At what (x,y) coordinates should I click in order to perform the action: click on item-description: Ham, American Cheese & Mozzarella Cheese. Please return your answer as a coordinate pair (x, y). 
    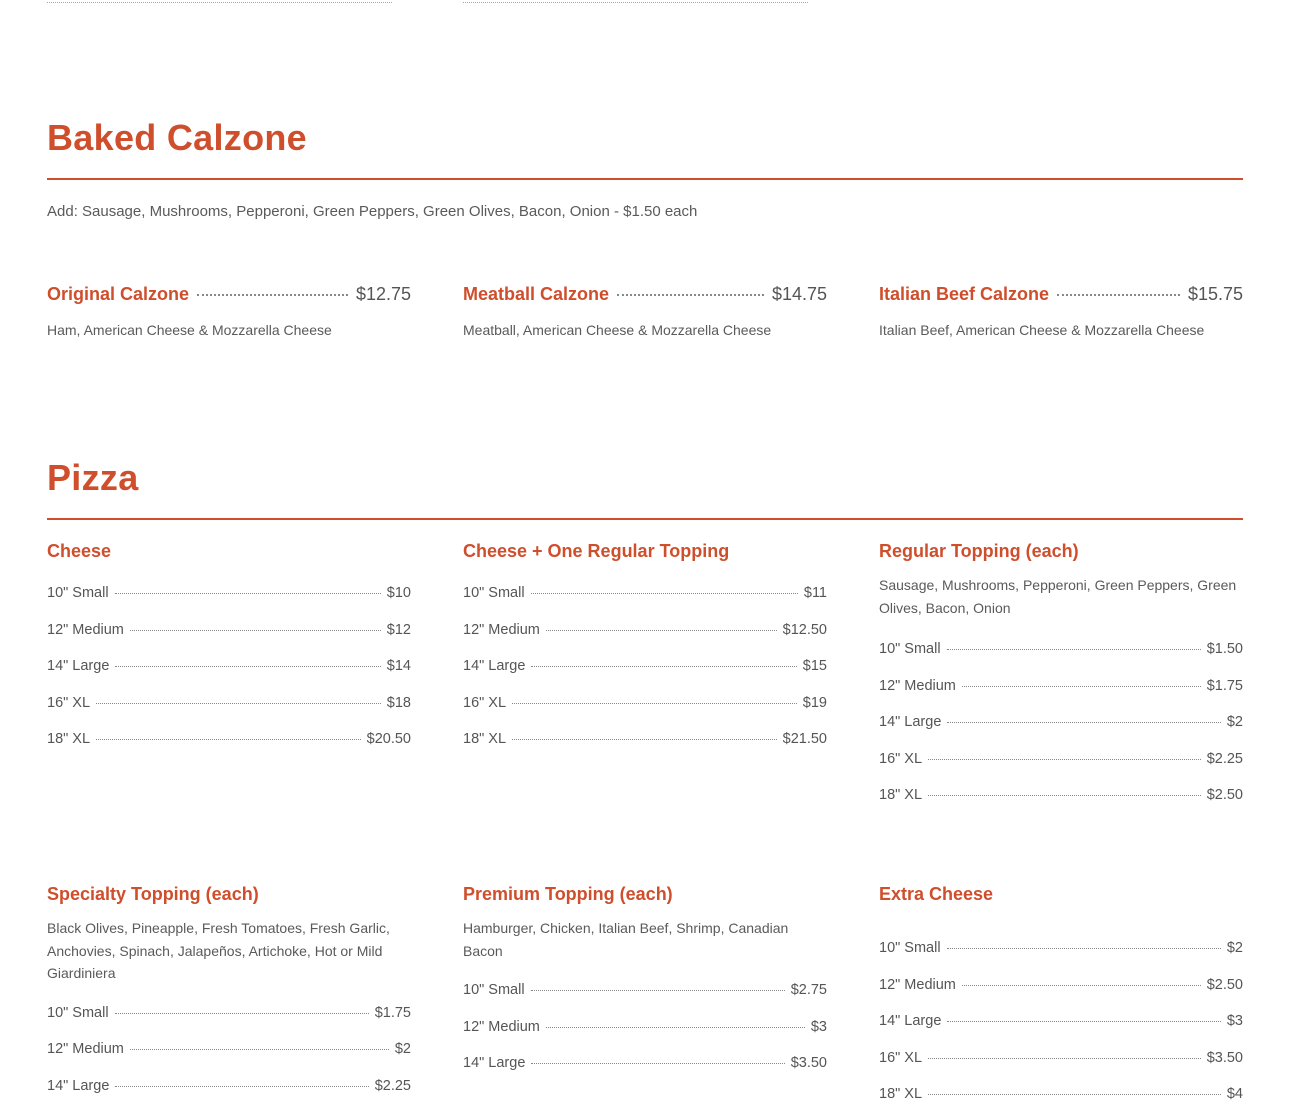
    Looking at the image, I should click on (189, 330).